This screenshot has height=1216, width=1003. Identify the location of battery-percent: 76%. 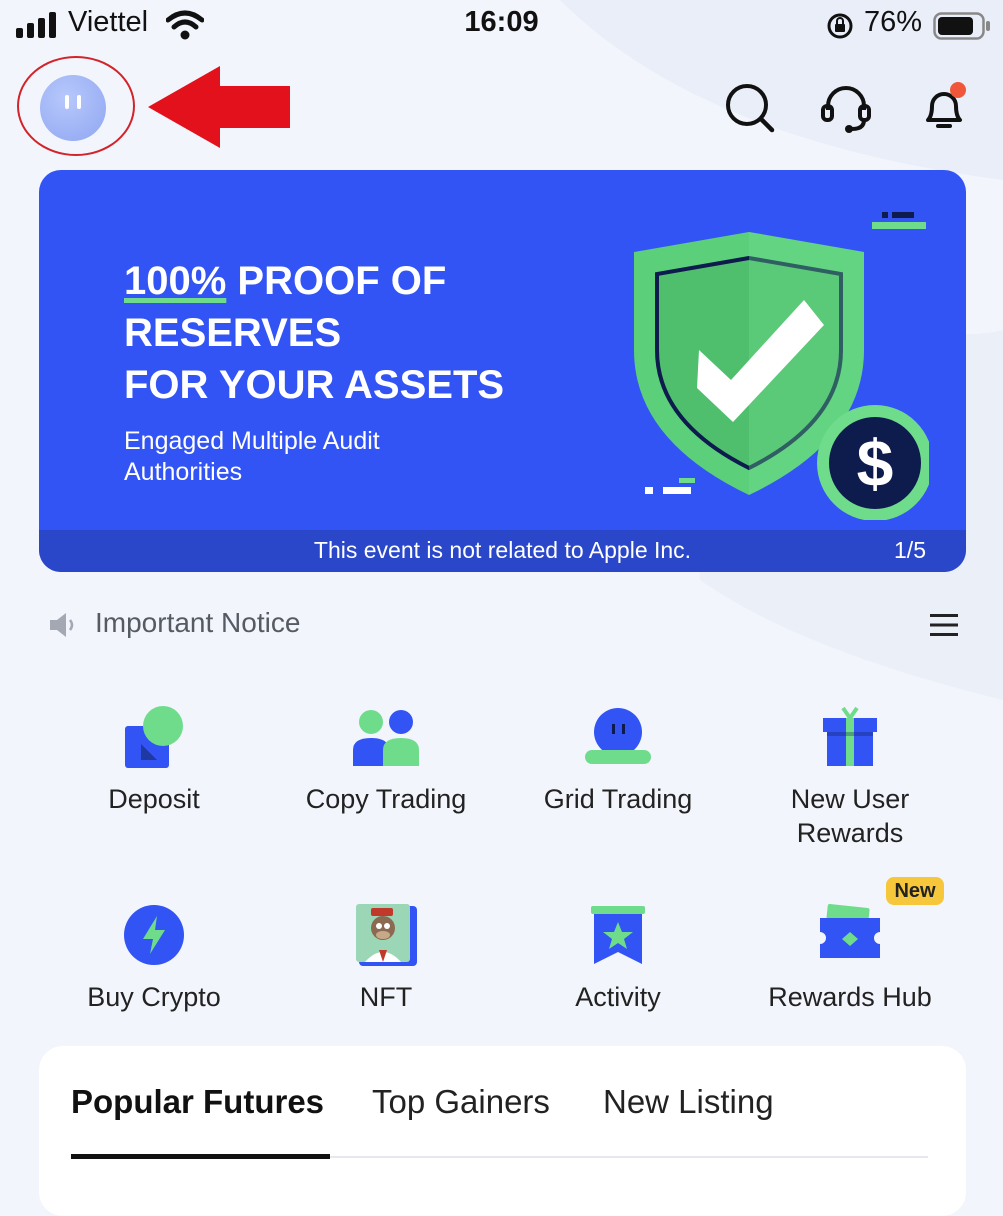
(893, 22).